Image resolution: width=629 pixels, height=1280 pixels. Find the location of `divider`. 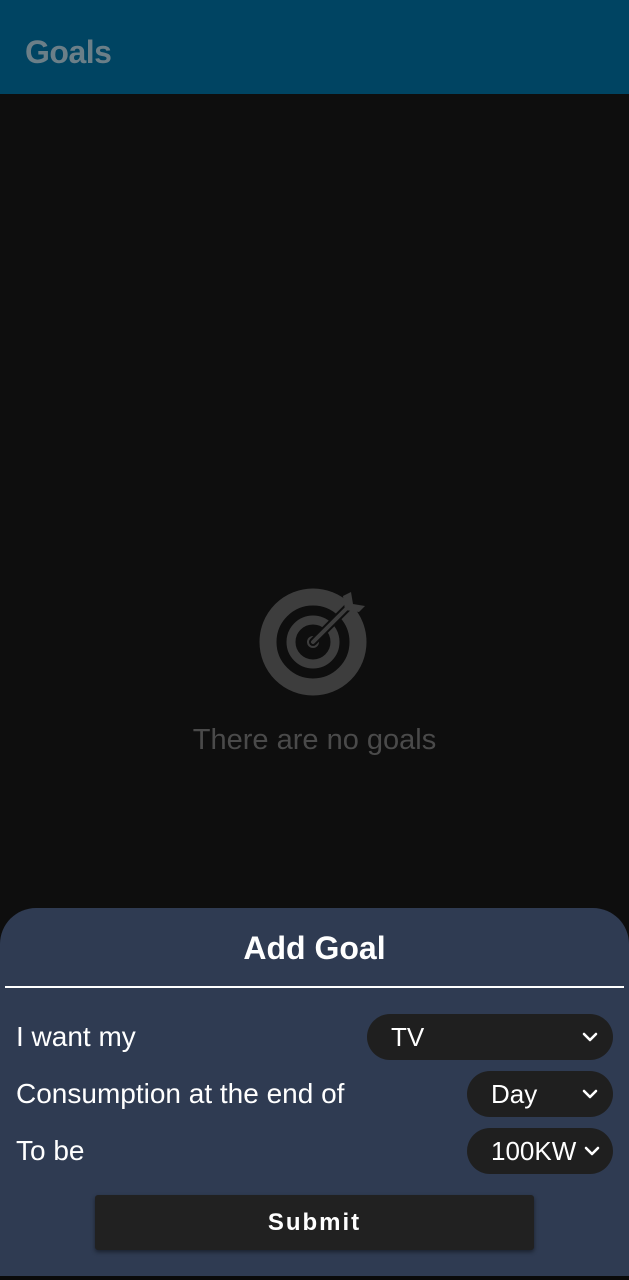

divider is located at coordinates (314, 987).